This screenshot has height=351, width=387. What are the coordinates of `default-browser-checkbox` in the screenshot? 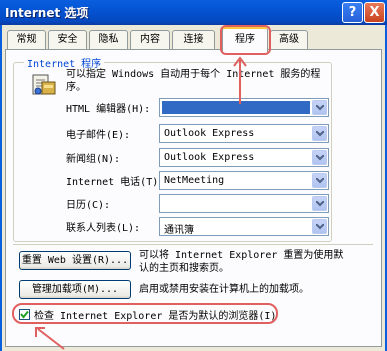 It's located at (24, 314).